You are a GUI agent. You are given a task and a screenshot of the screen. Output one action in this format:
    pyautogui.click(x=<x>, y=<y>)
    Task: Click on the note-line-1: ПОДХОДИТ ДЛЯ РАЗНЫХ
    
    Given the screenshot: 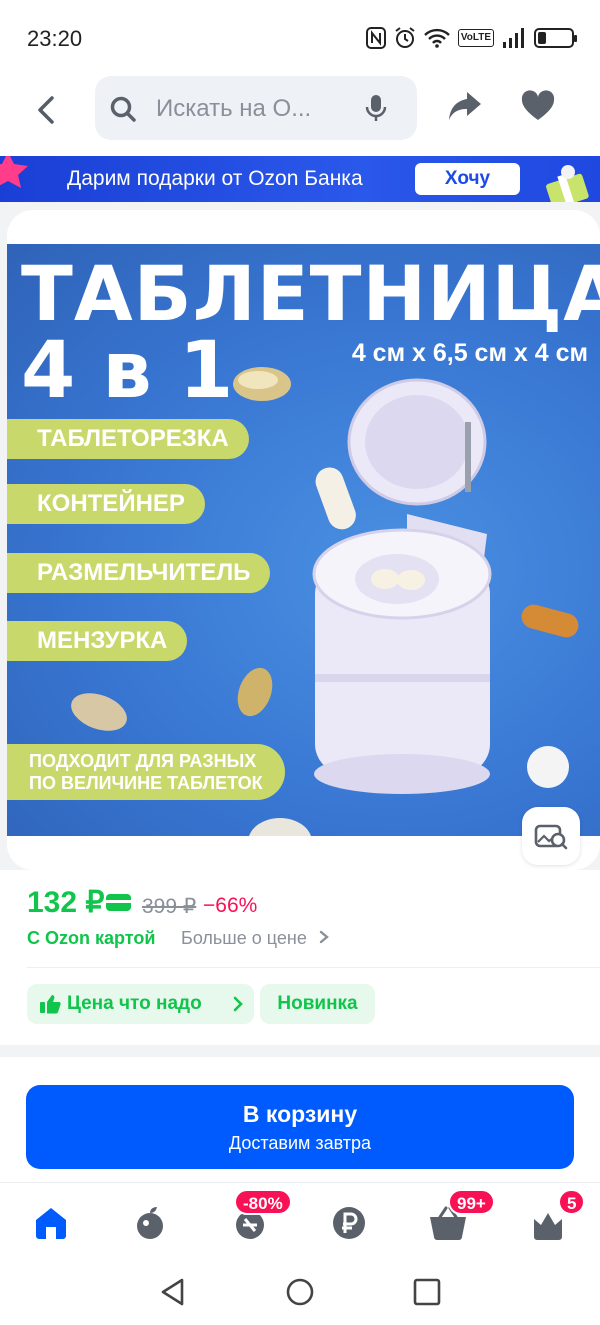 What is the action you would take?
    pyautogui.click(x=143, y=761)
    